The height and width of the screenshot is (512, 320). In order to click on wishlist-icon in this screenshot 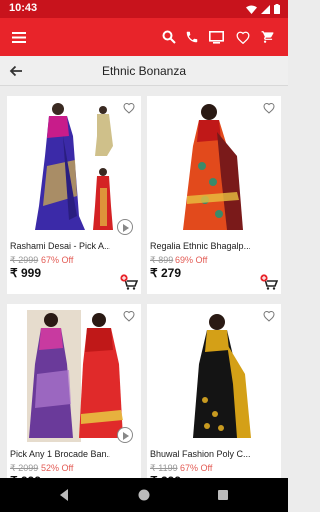, I will do `click(243, 37)`.